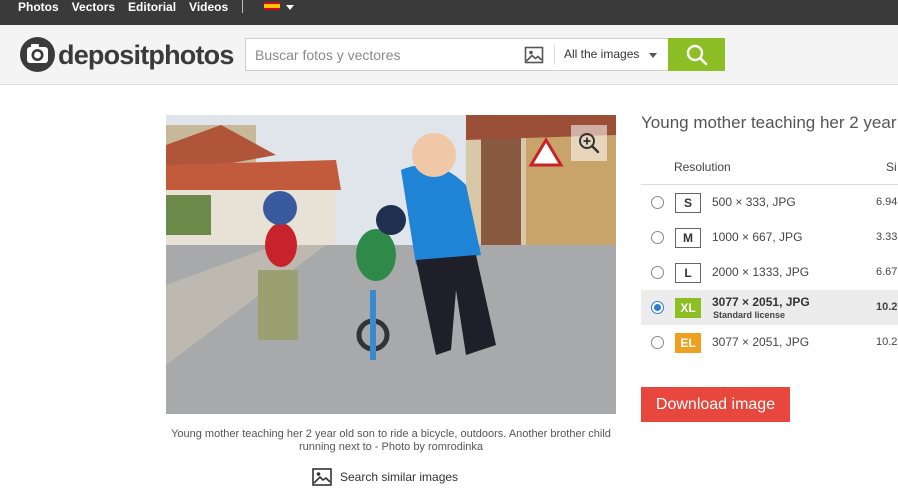 This screenshot has height=500, width=898. What do you see at coordinates (152, 7) in the screenshot?
I see `nav-editorial: Editorial` at bounding box center [152, 7].